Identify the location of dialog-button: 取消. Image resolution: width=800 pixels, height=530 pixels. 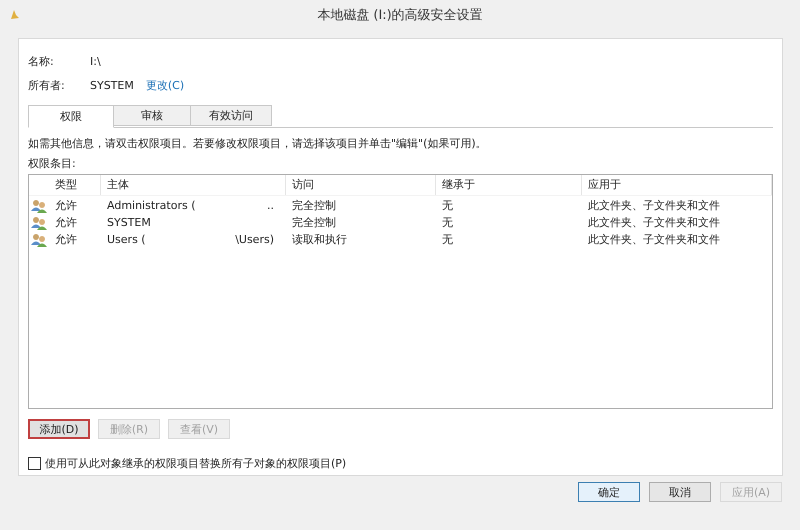
(680, 492).